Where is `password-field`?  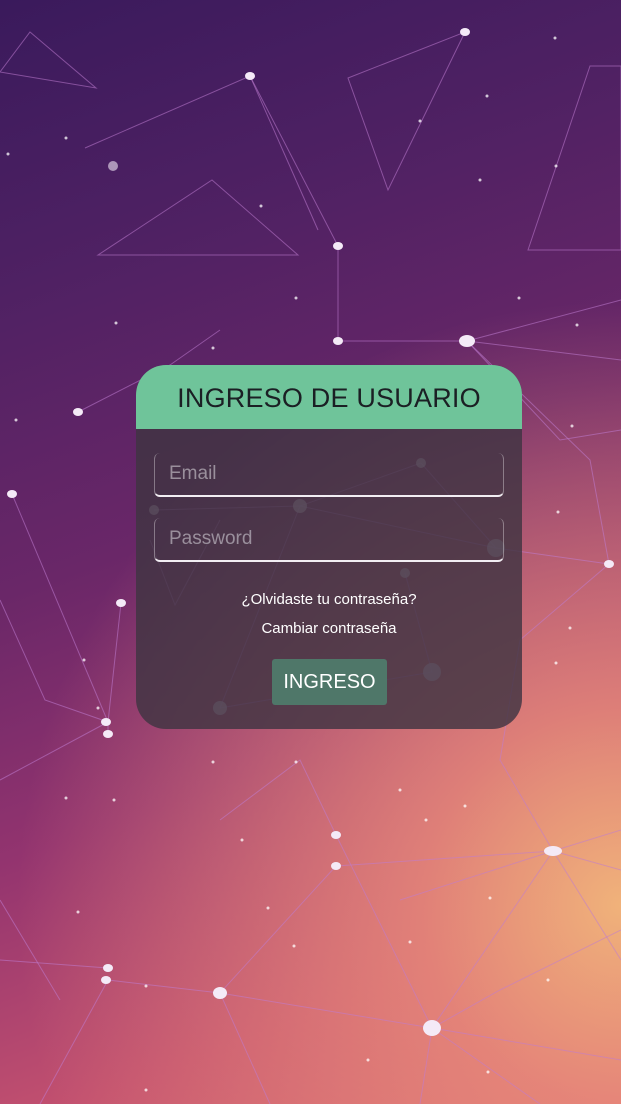
password-field is located at coordinates (329, 540).